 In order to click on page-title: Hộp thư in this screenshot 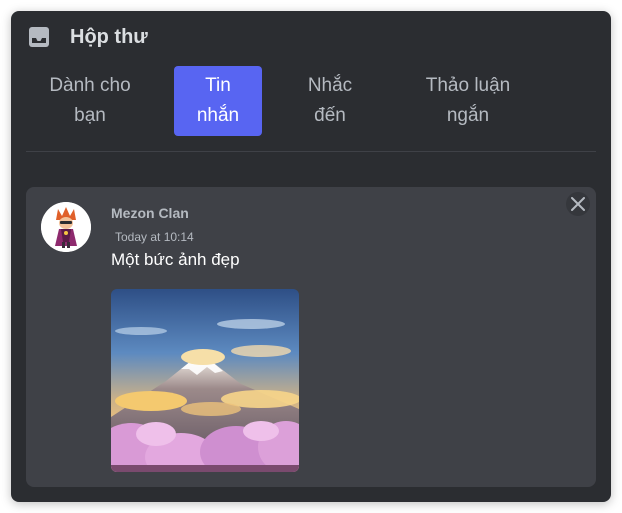, I will do `click(109, 37)`.